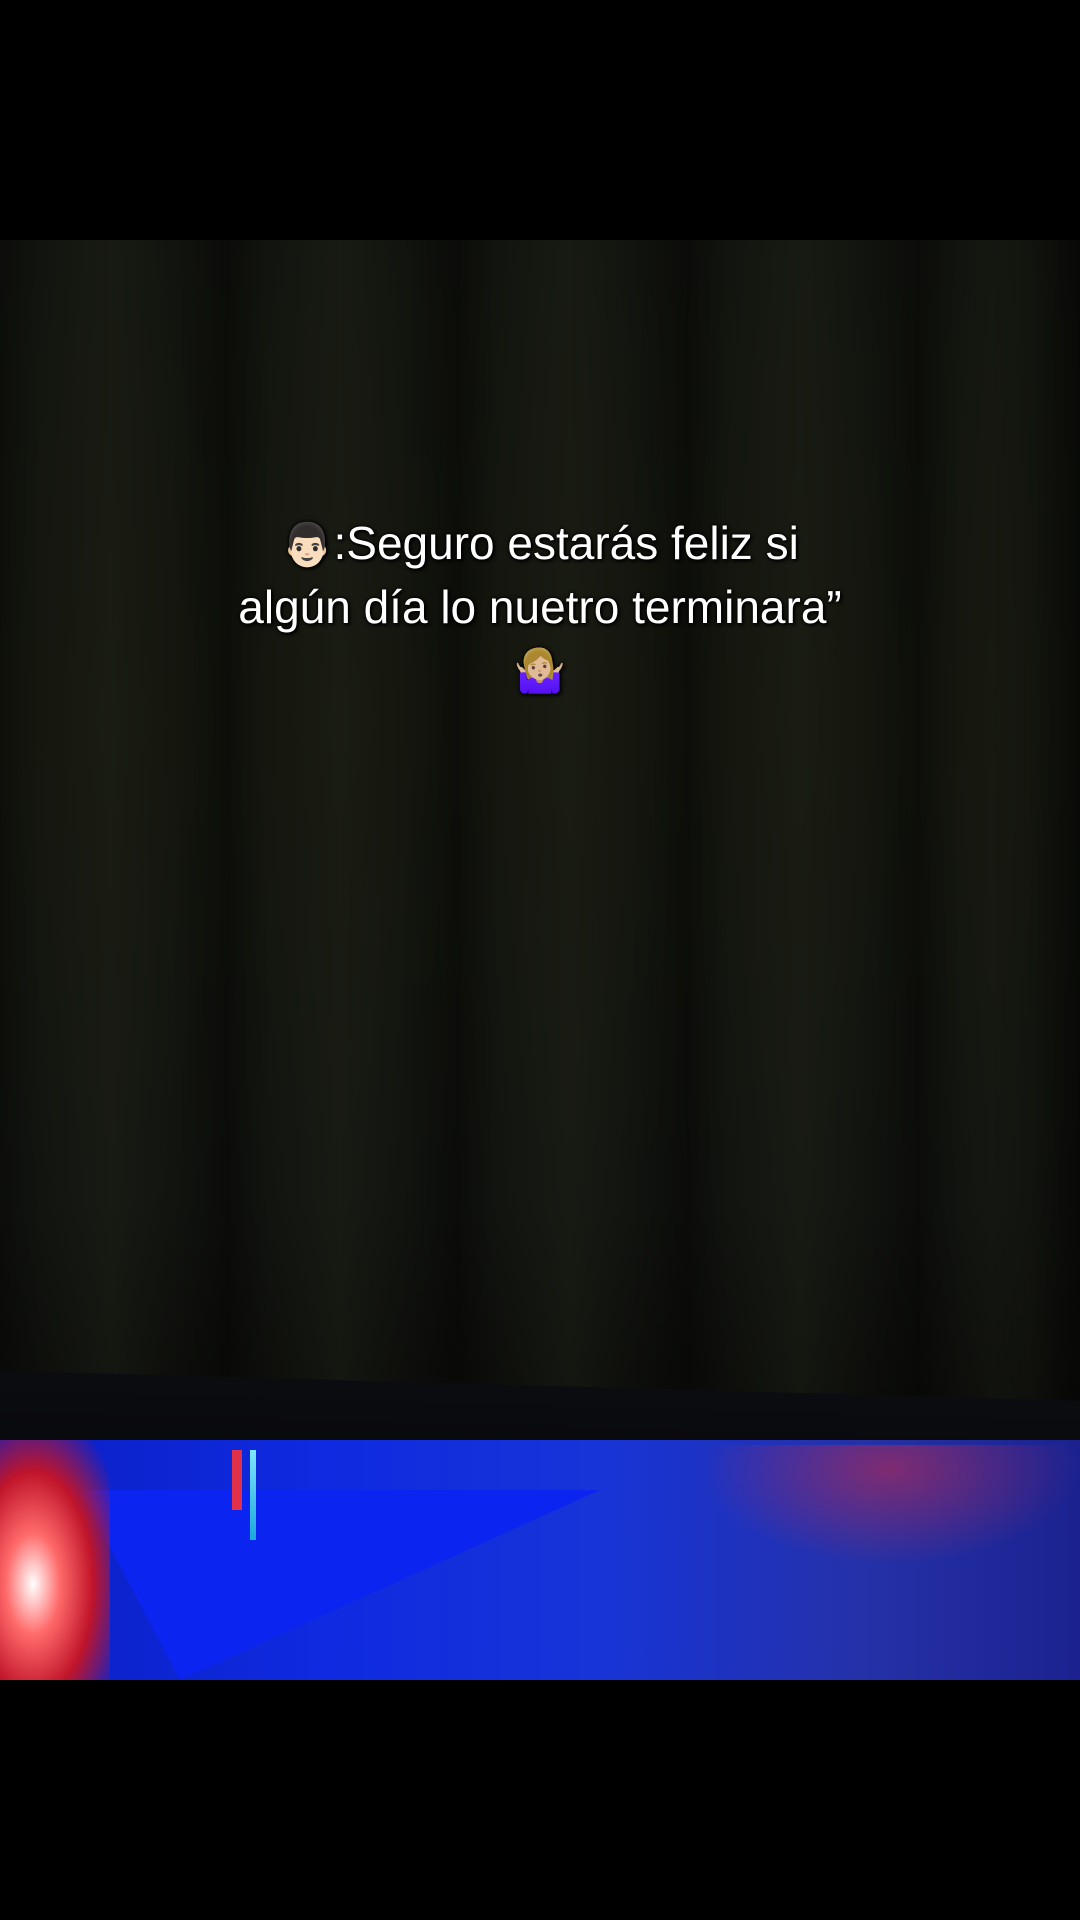 This screenshot has height=1920, width=1080. I want to click on caption-line-1: 👨🏻:Seguro estarás feliz si, so click(540, 544).